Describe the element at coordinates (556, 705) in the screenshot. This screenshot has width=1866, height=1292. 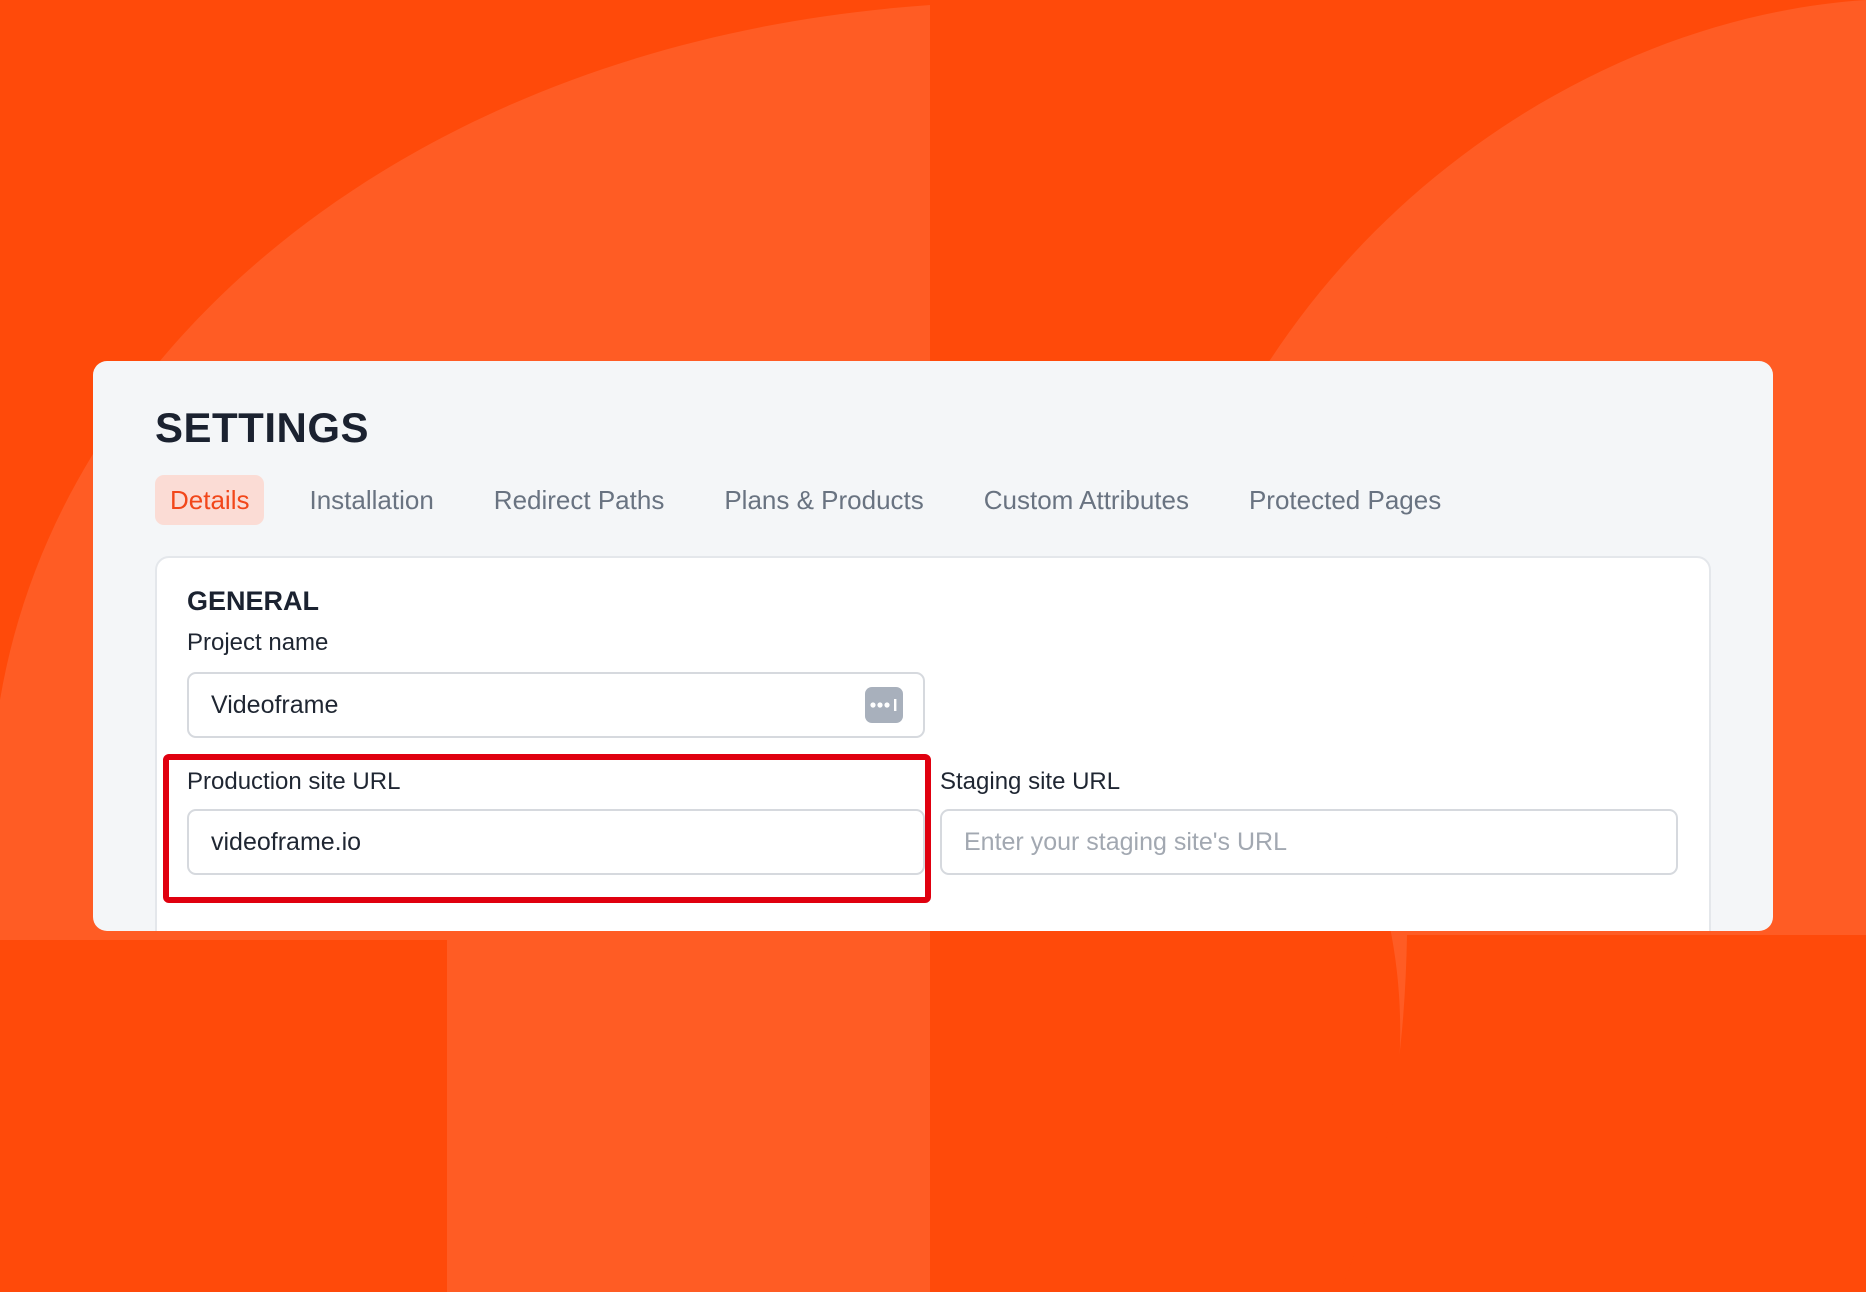
I see `project-name-input: Videoframe` at that location.